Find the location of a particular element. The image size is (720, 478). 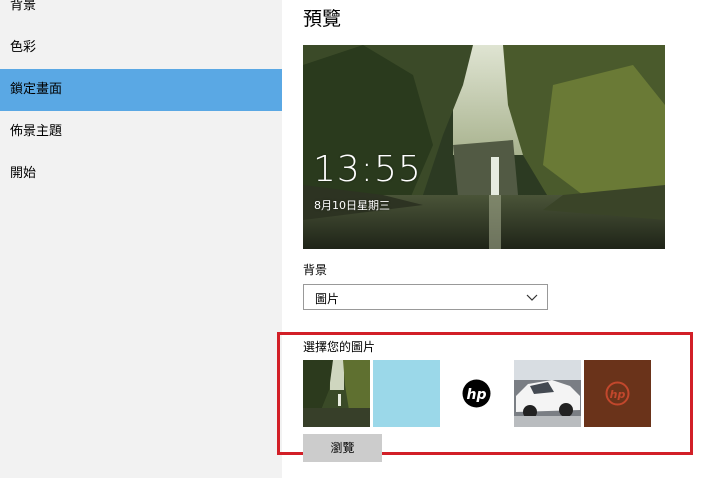

thumbnail-hp-wood: hp is located at coordinates (617, 393).